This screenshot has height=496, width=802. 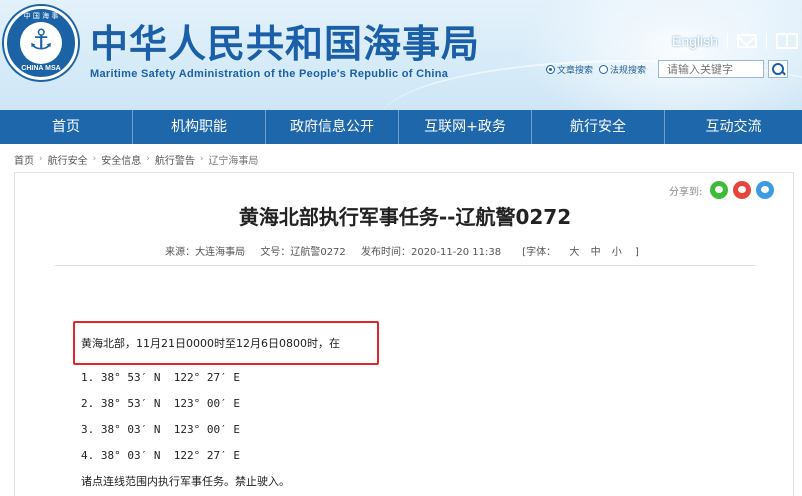 I want to click on breadcrumb-home: 首页, so click(x=24, y=159).